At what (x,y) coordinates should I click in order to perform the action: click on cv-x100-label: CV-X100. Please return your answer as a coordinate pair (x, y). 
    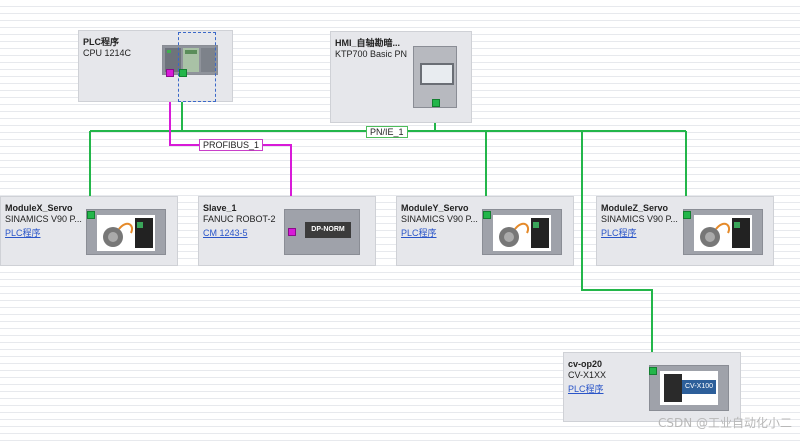
    Looking at the image, I should click on (699, 387).